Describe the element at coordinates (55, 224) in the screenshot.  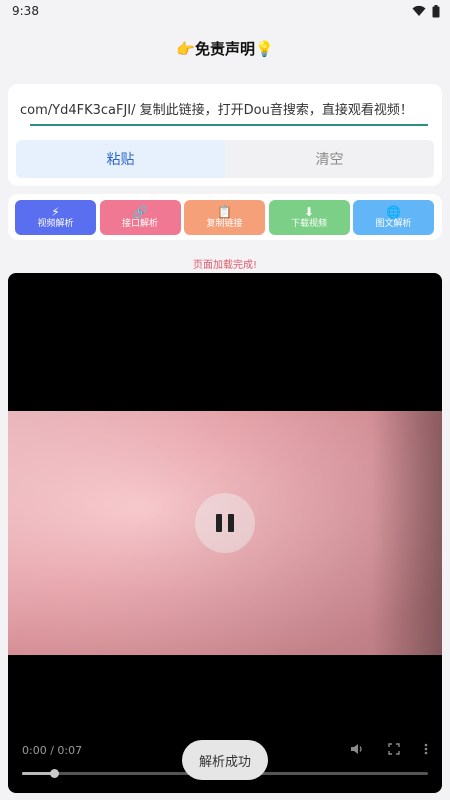
I see `action-label: 视频解析` at that location.